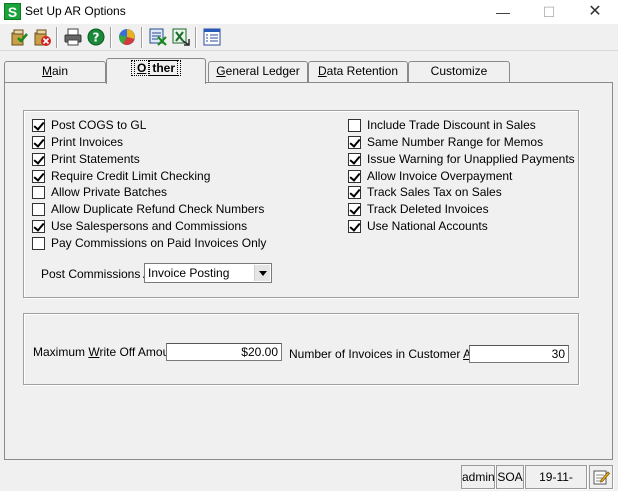  Describe the element at coordinates (212, 37) in the screenshot. I see `list-icon` at that location.